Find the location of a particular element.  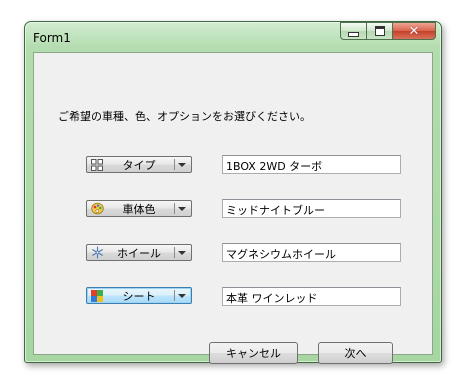

type-value-field: 1BOX 2WD ターボ is located at coordinates (311, 164).